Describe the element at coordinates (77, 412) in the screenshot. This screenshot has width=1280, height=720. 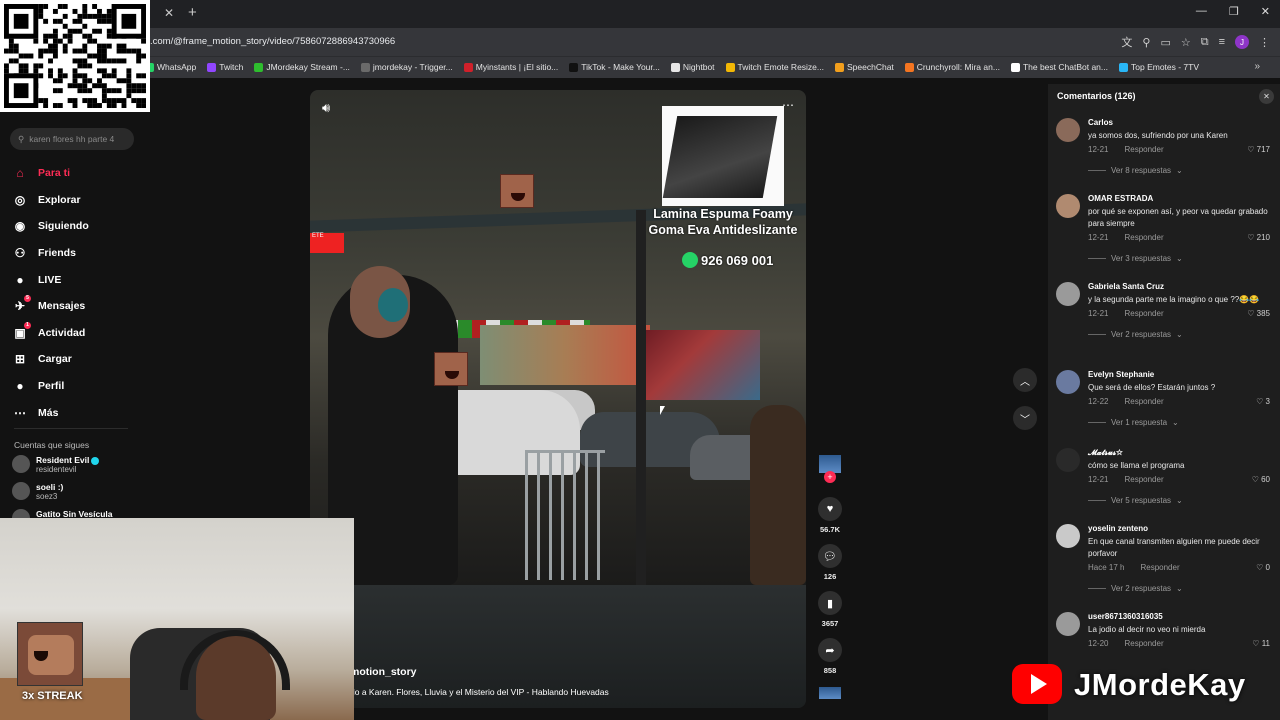
I see `sidebar-item-m-s: ⋯ Más` at that location.